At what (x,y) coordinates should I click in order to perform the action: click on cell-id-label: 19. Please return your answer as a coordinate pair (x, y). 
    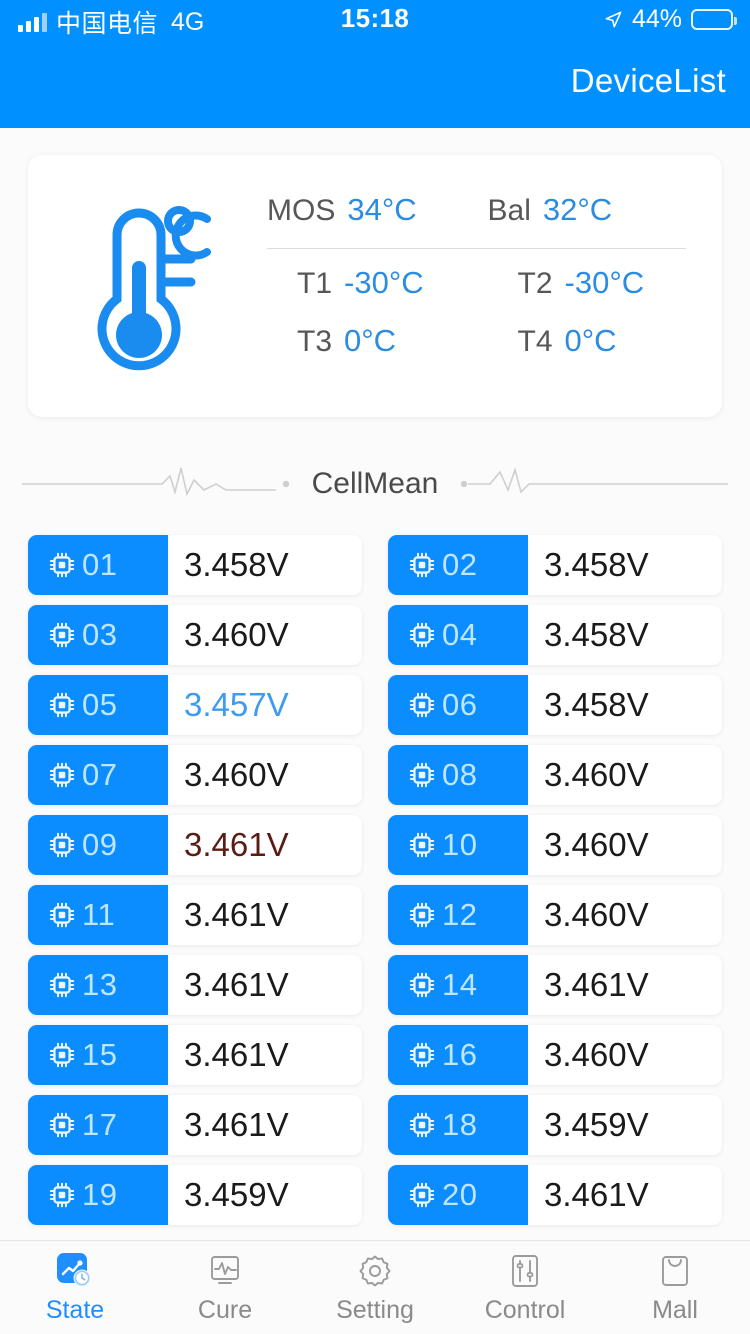
    Looking at the image, I should click on (100, 1194).